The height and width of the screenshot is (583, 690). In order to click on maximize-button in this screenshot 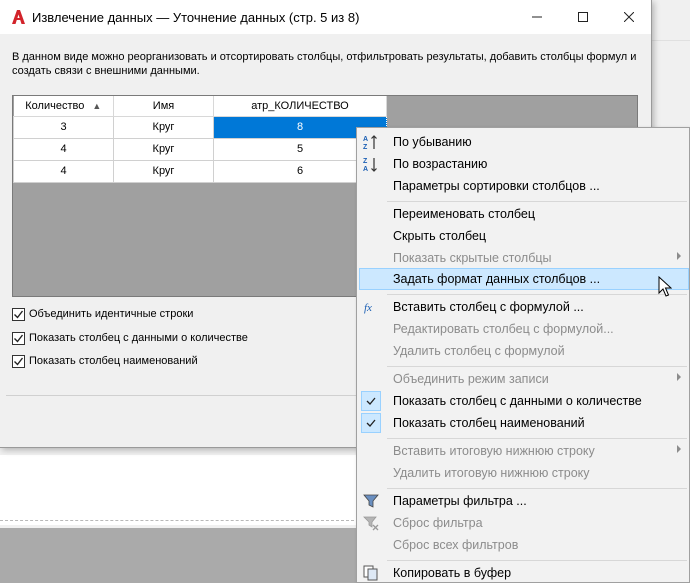, I will do `click(583, 17)`.